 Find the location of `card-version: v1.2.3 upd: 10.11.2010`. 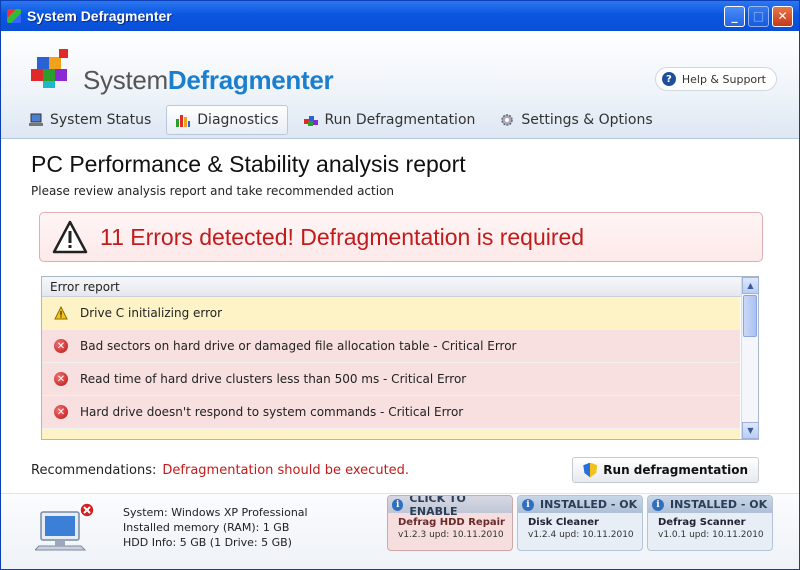

card-version: v1.2.3 upd: 10.11.2010 is located at coordinates (451, 535).